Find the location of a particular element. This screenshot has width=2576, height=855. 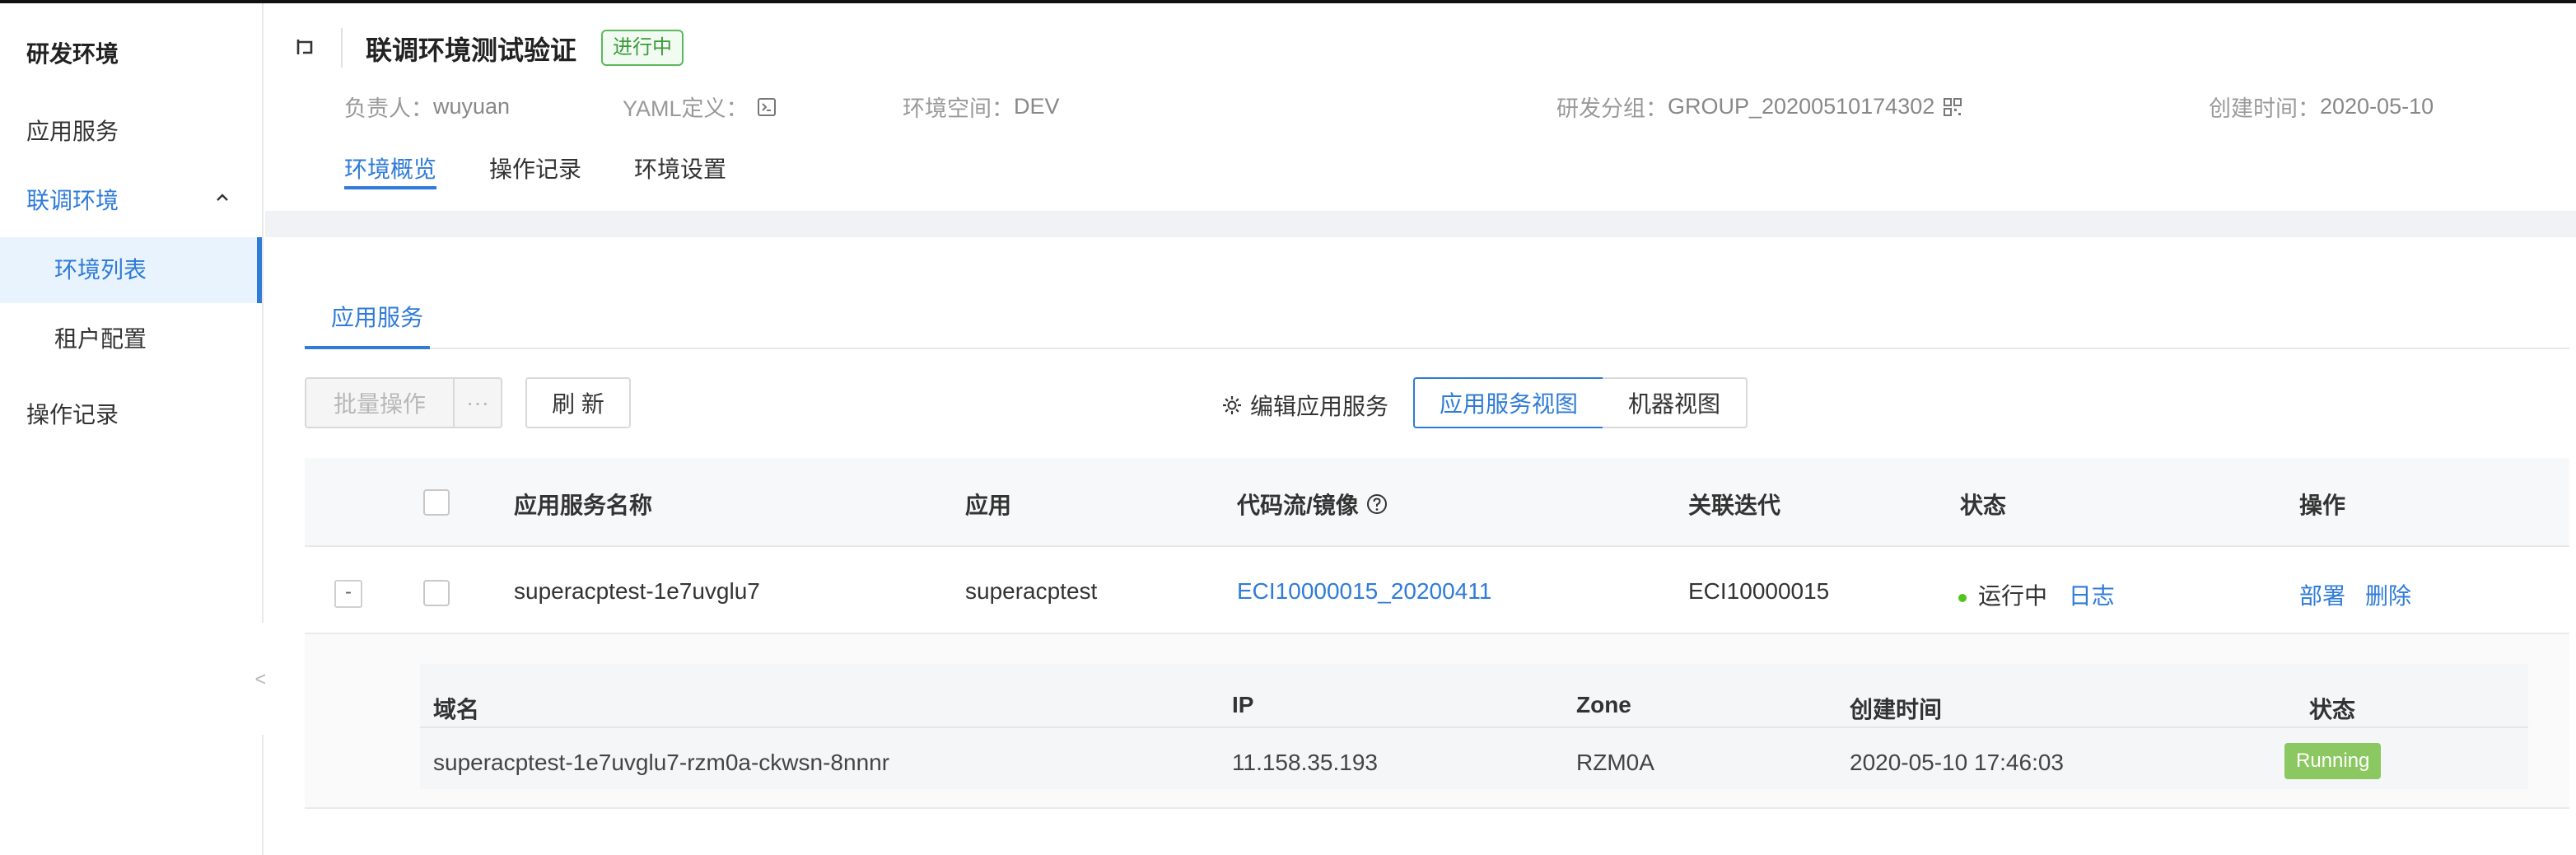

detail-cell-domain: superacptest-1e7uvglu7-rzm0a-ckwsn-8nnnr is located at coordinates (661, 762).